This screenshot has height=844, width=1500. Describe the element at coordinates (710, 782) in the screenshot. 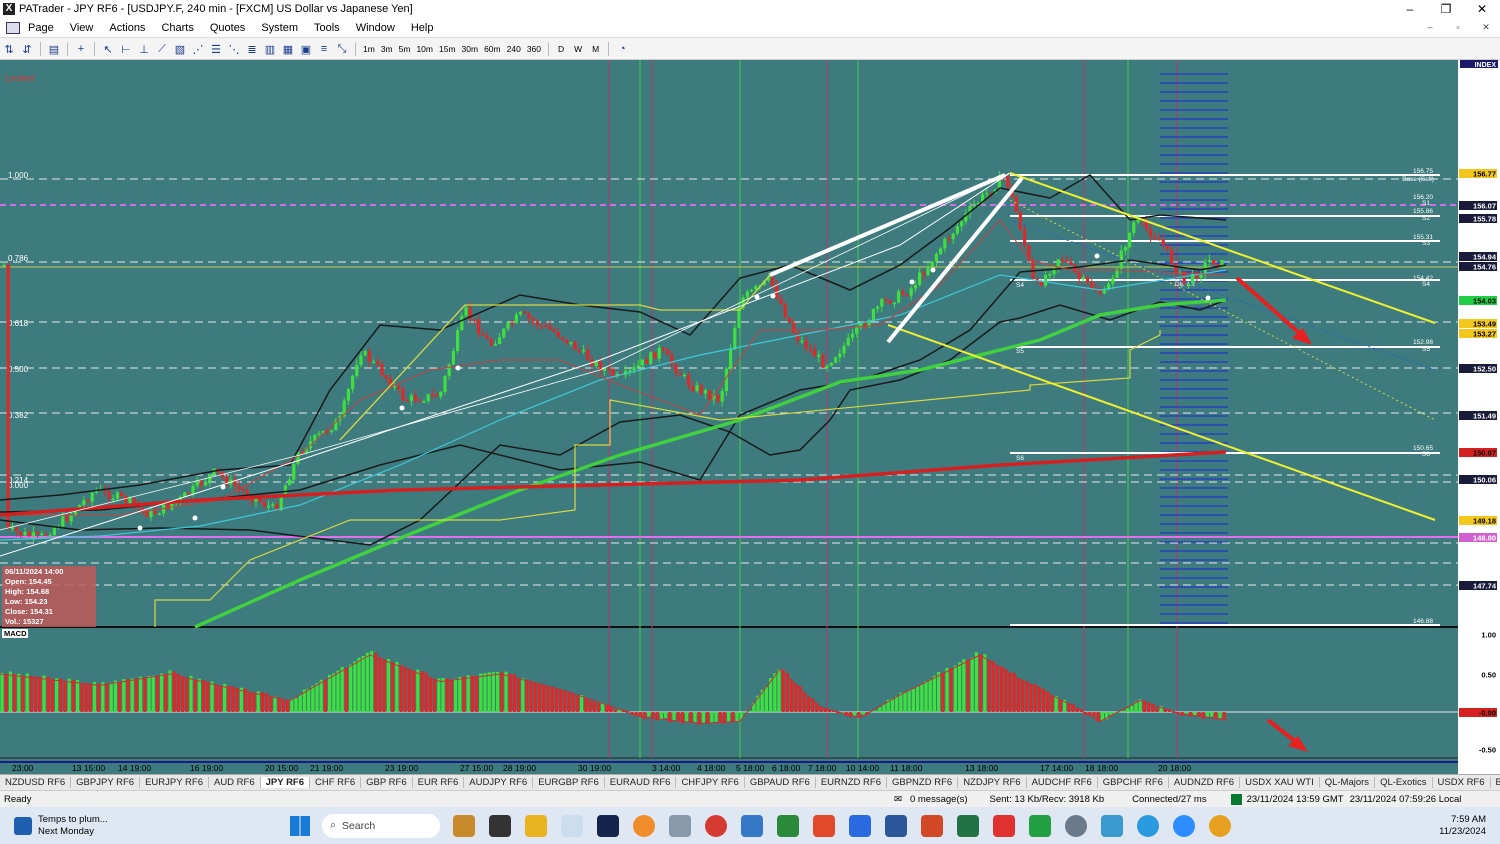

I see `symbol-tab: CHFJPY RF6` at that location.